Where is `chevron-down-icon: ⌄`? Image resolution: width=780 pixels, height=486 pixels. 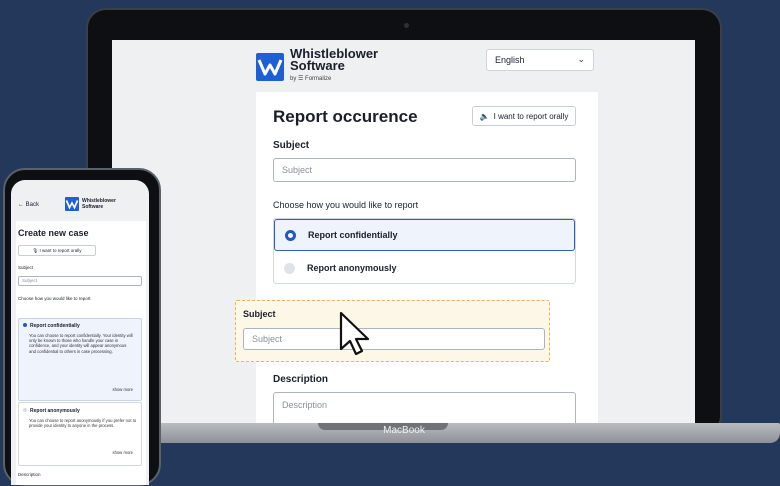
chevron-down-icon: ⌄ is located at coordinates (581, 59).